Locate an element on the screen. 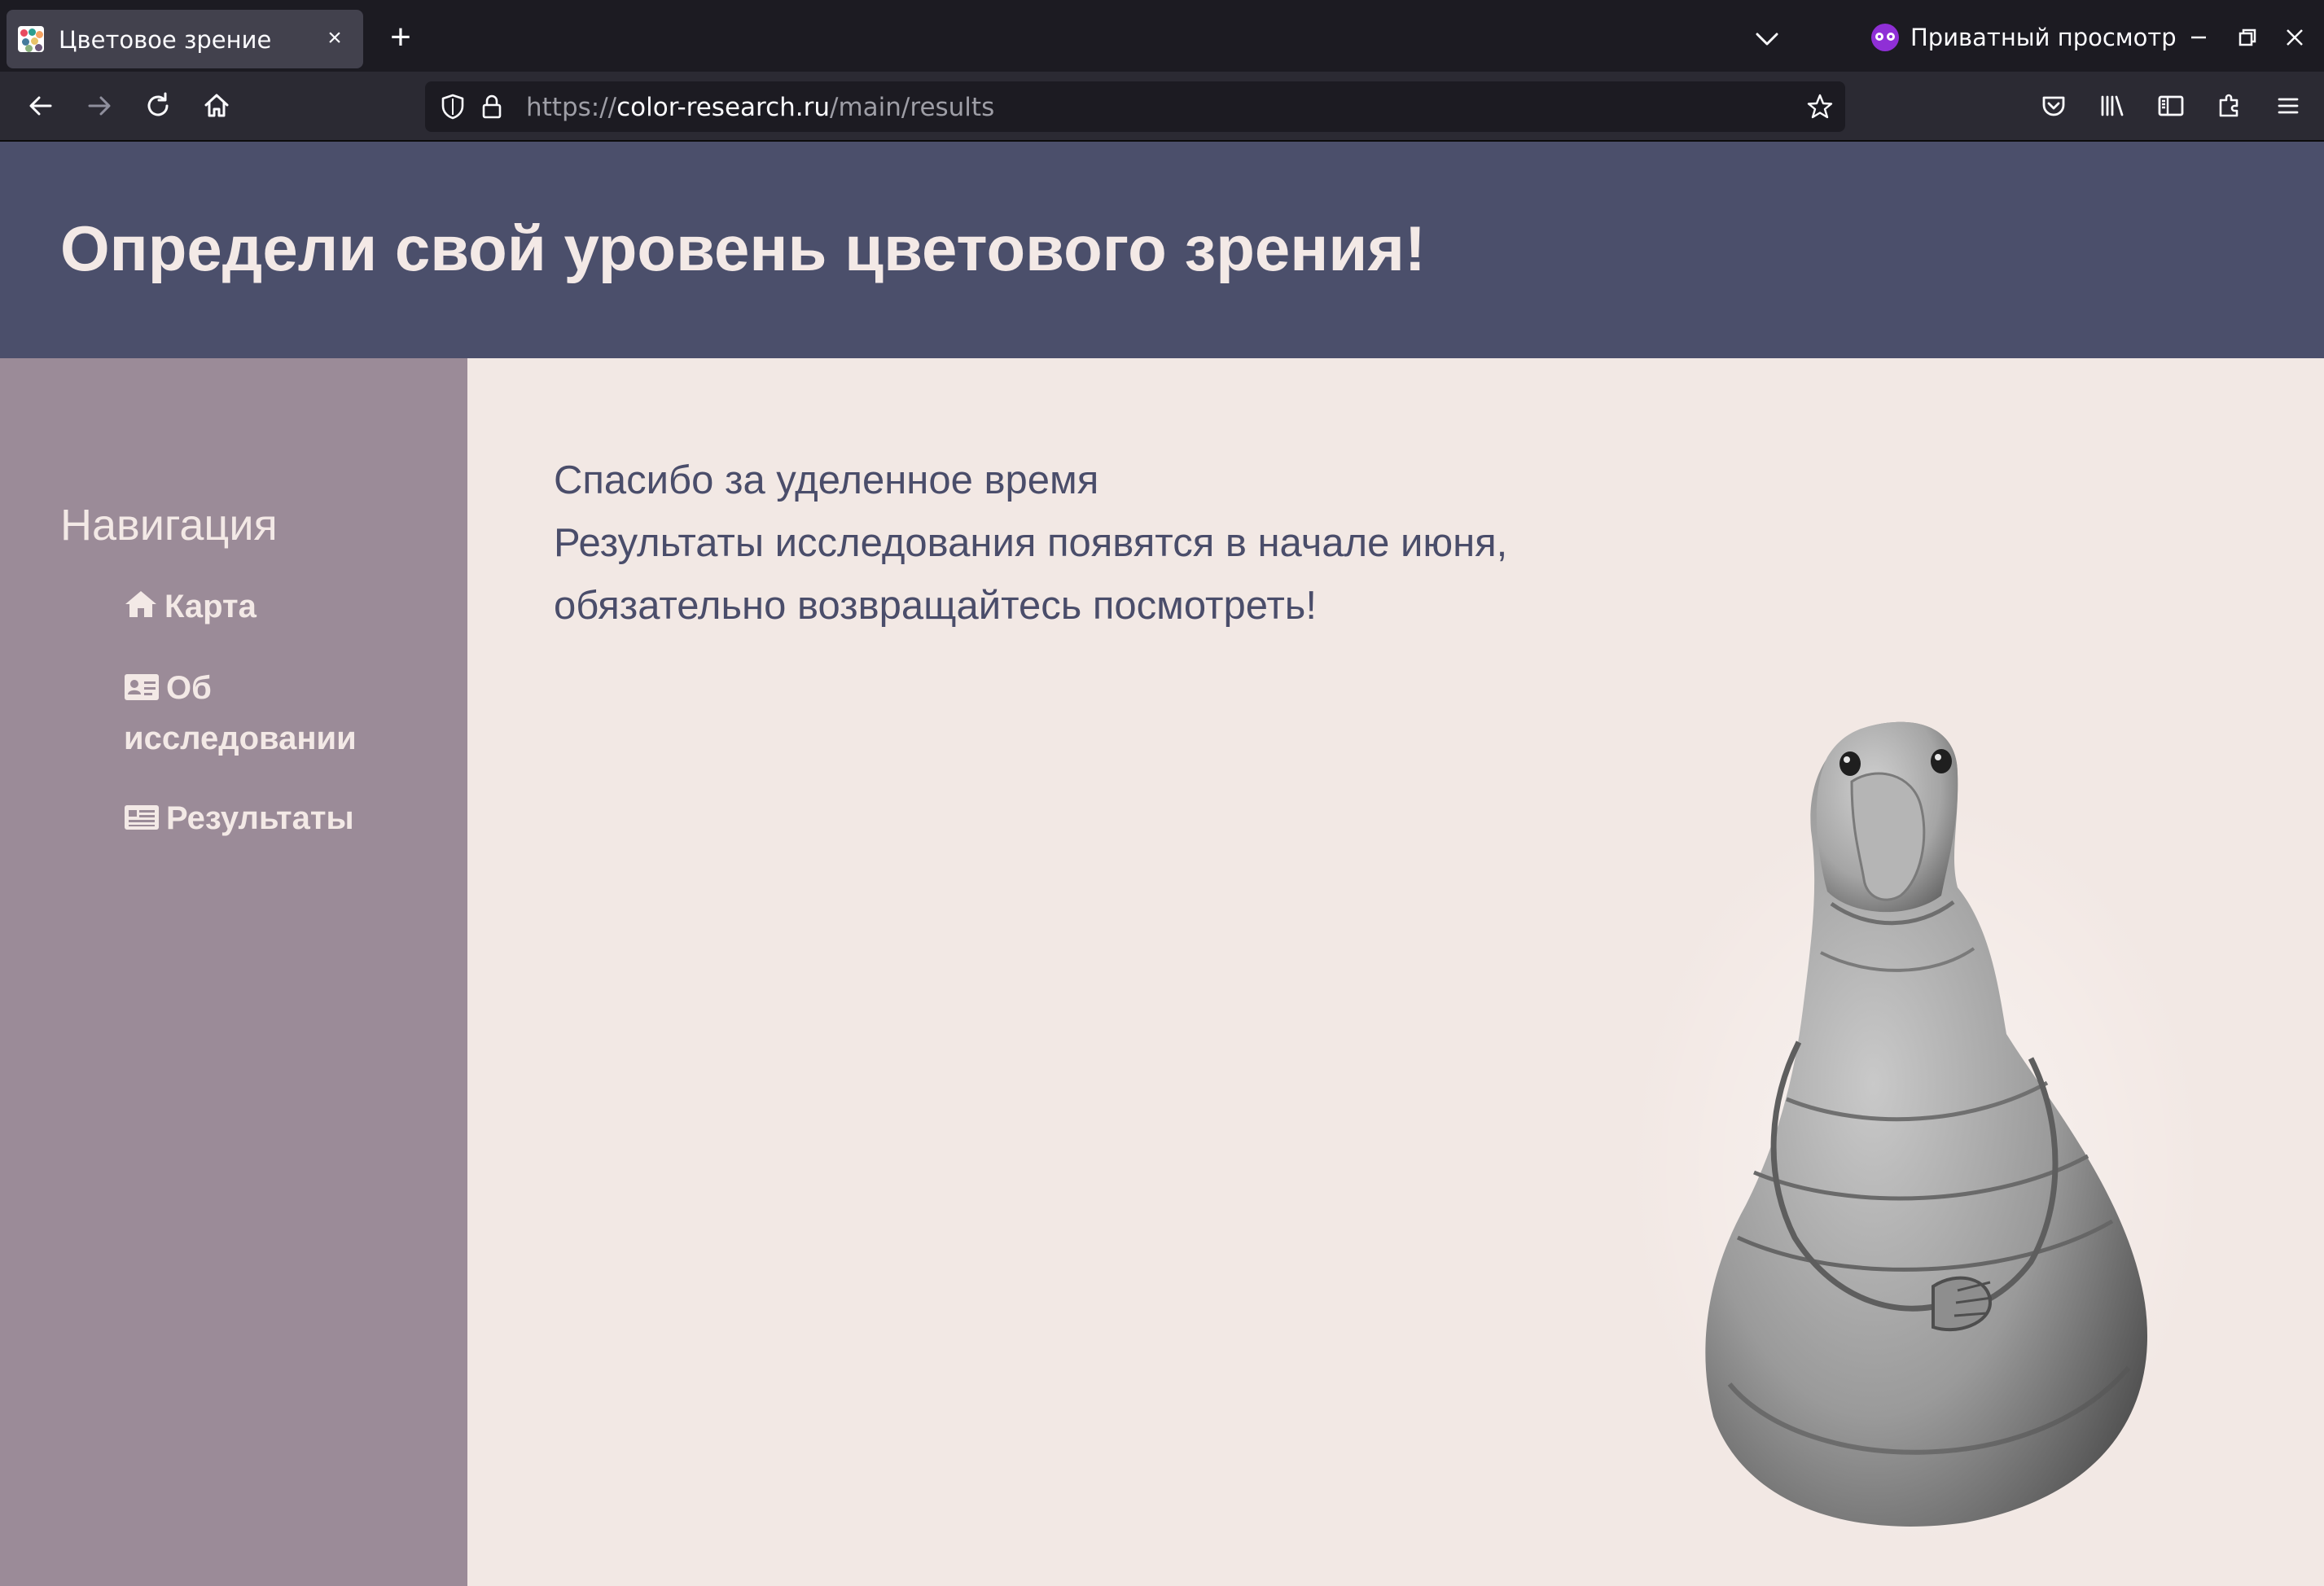 The image size is (2324, 1586). lock-icon is located at coordinates (491, 107).